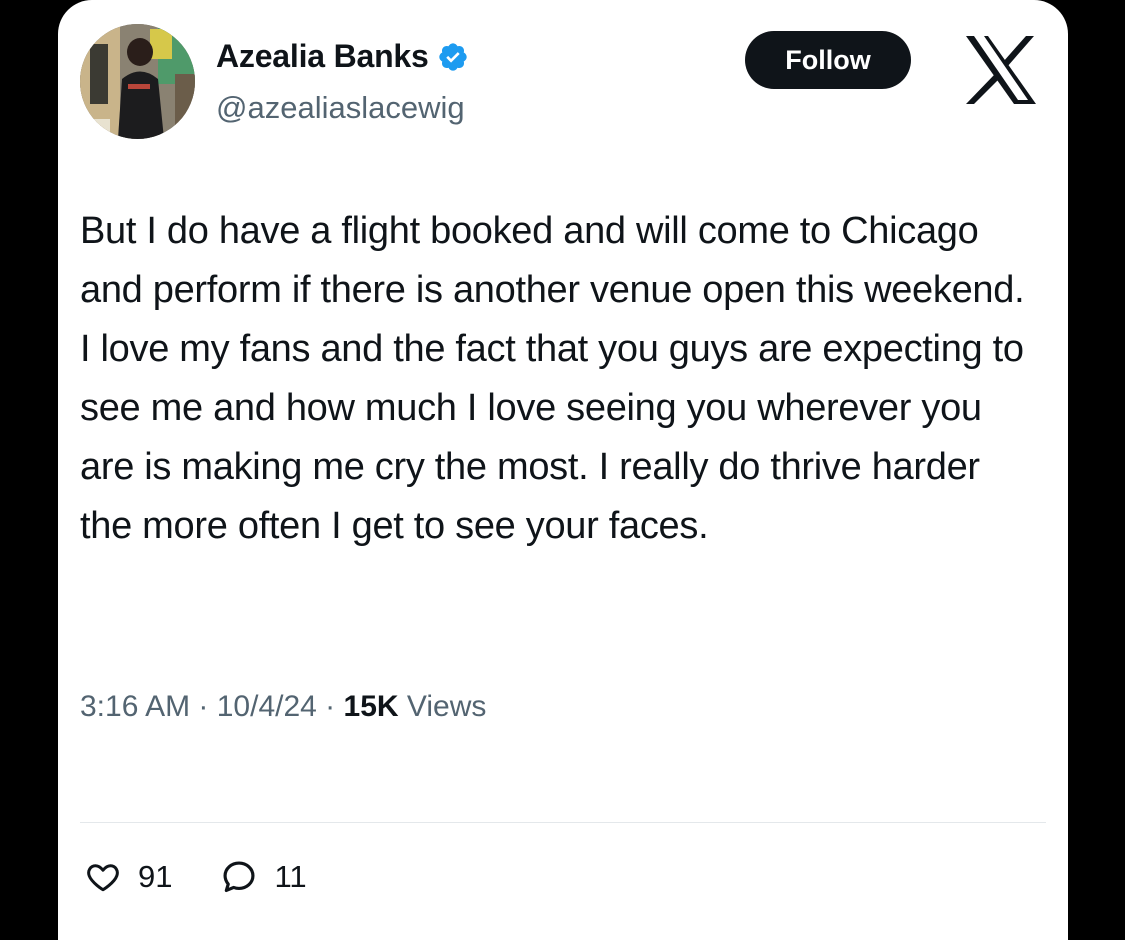 The image size is (1125, 940). Describe the element at coordinates (135, 707) in the screenshot. I see `tweet-time: 3:16 AM` at that location.